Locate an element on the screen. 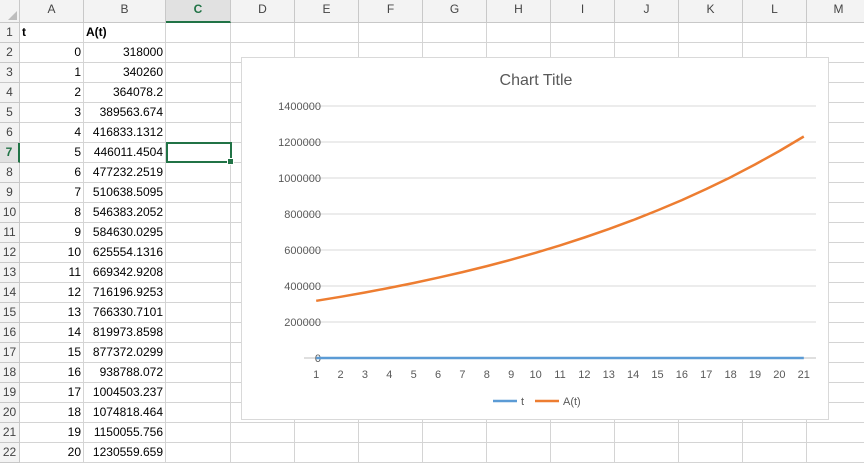 Image resolution: width=864 pixels, height=473 pixels. cell-b4: 364078.2 is located at coordinates (125, 93).